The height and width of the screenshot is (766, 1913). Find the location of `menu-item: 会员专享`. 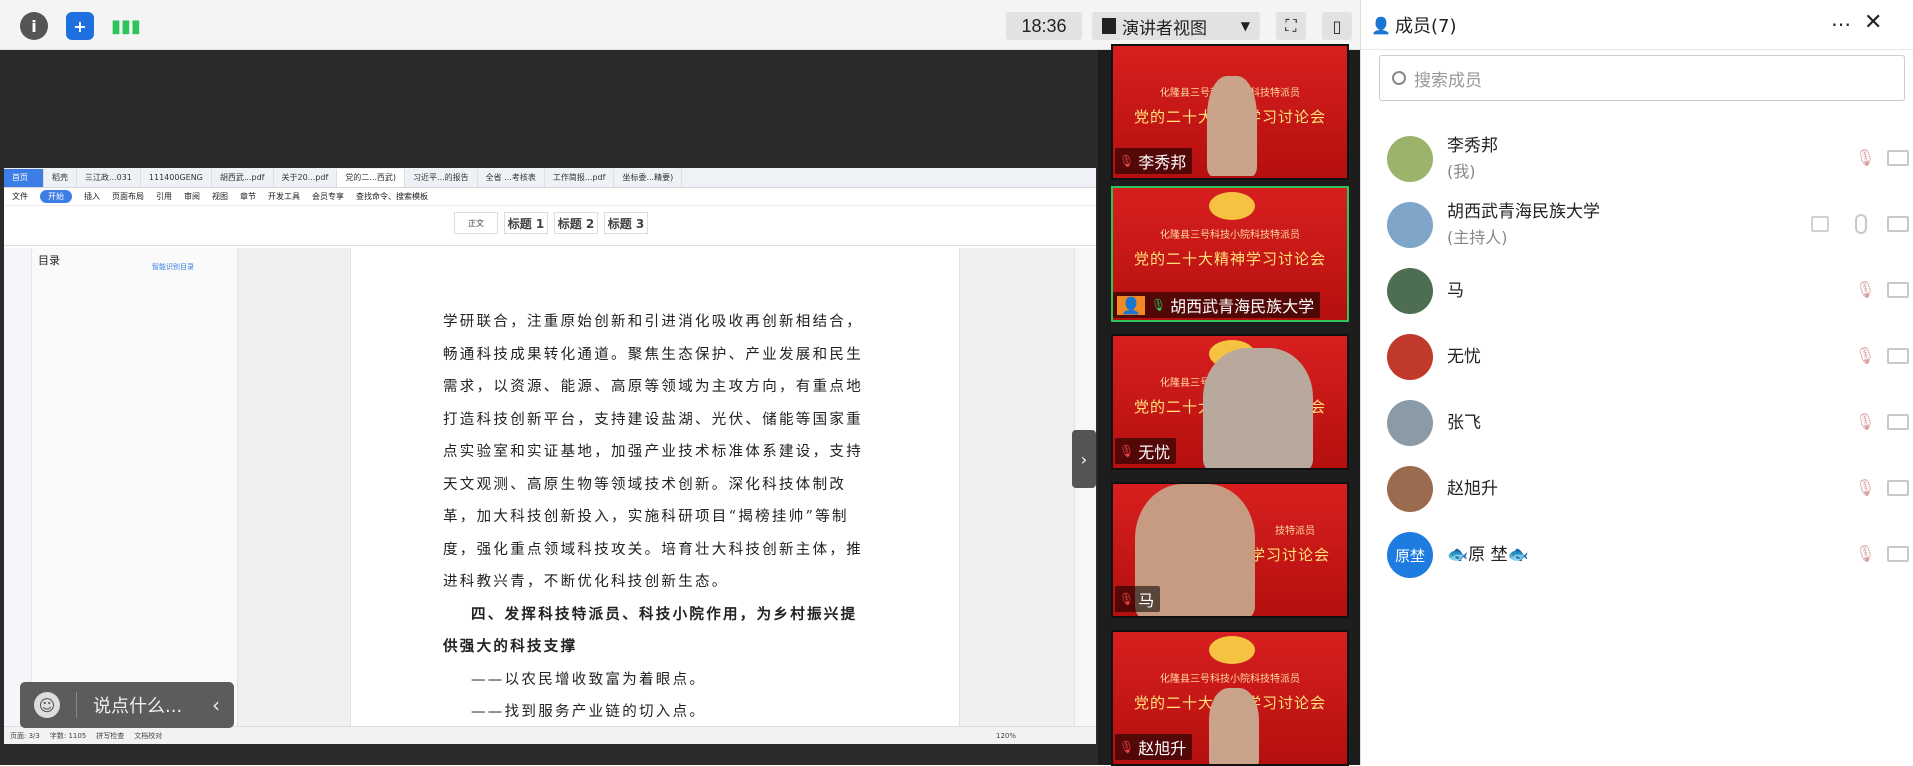

menu-item: 会员专享 is located at coordinates (328, 196).